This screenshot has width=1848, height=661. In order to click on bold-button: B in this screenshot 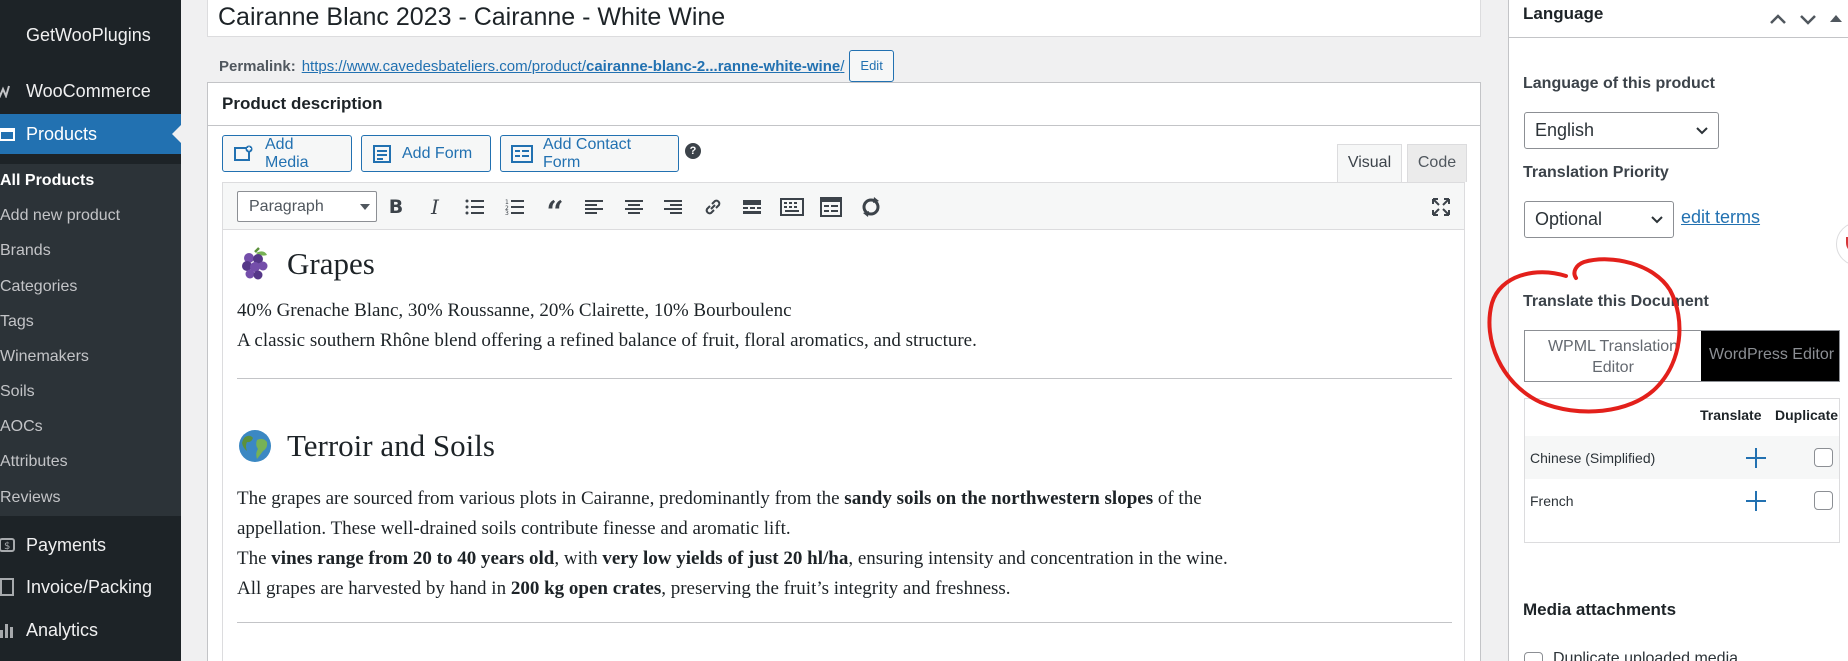, I will do `click(396, 207)`.